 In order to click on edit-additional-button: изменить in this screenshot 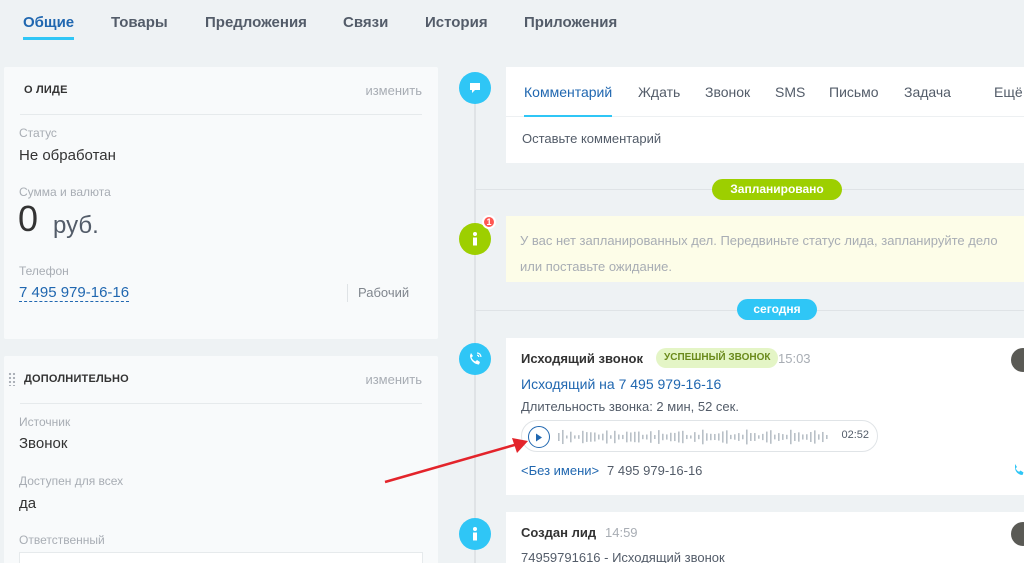, I will do `click(393, 379)`.